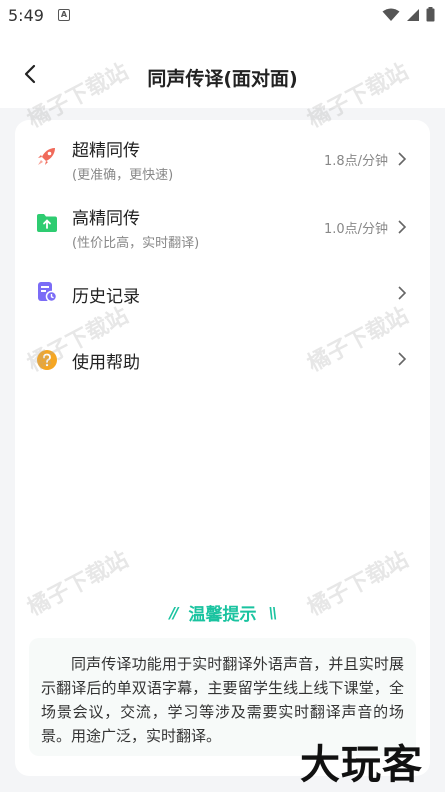 The image size is (445, 792). I want to click on menu-item-history: 历史记录, so click(222, 293).